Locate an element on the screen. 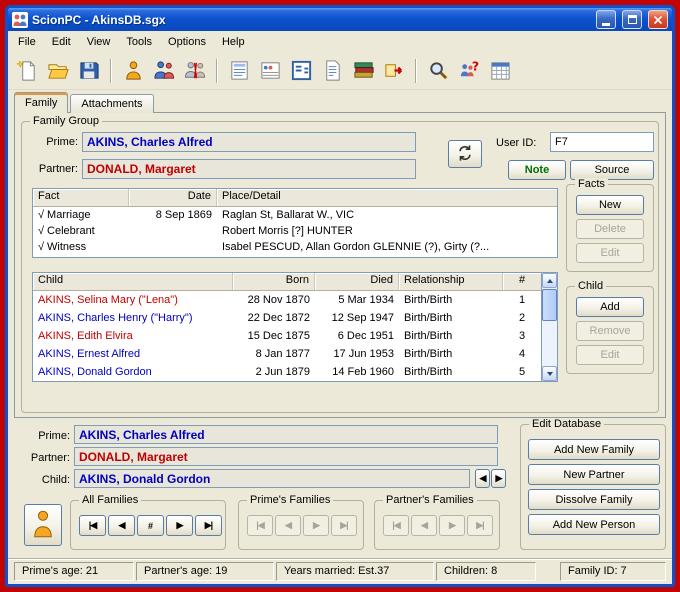  tab-family: Family is located at coordinates (41, 102).